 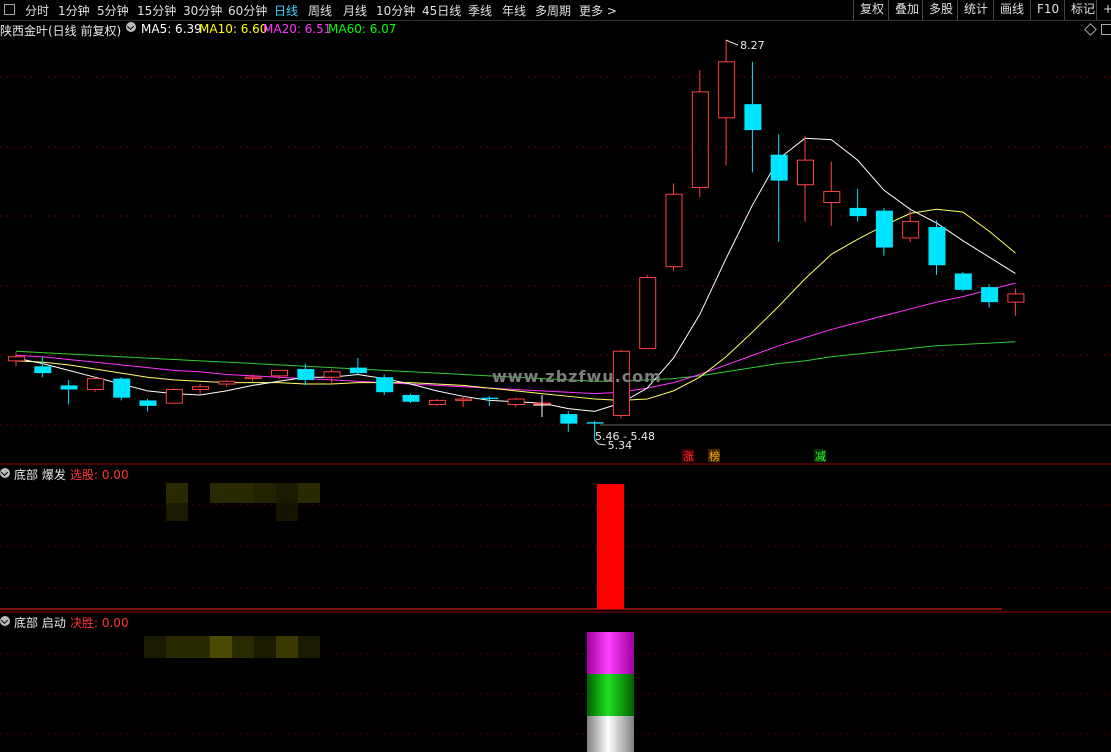 What do you see at coordinates (610, 734) in the screenshot?
I see `ind2-signal-white` at bounding box center [610, 734].